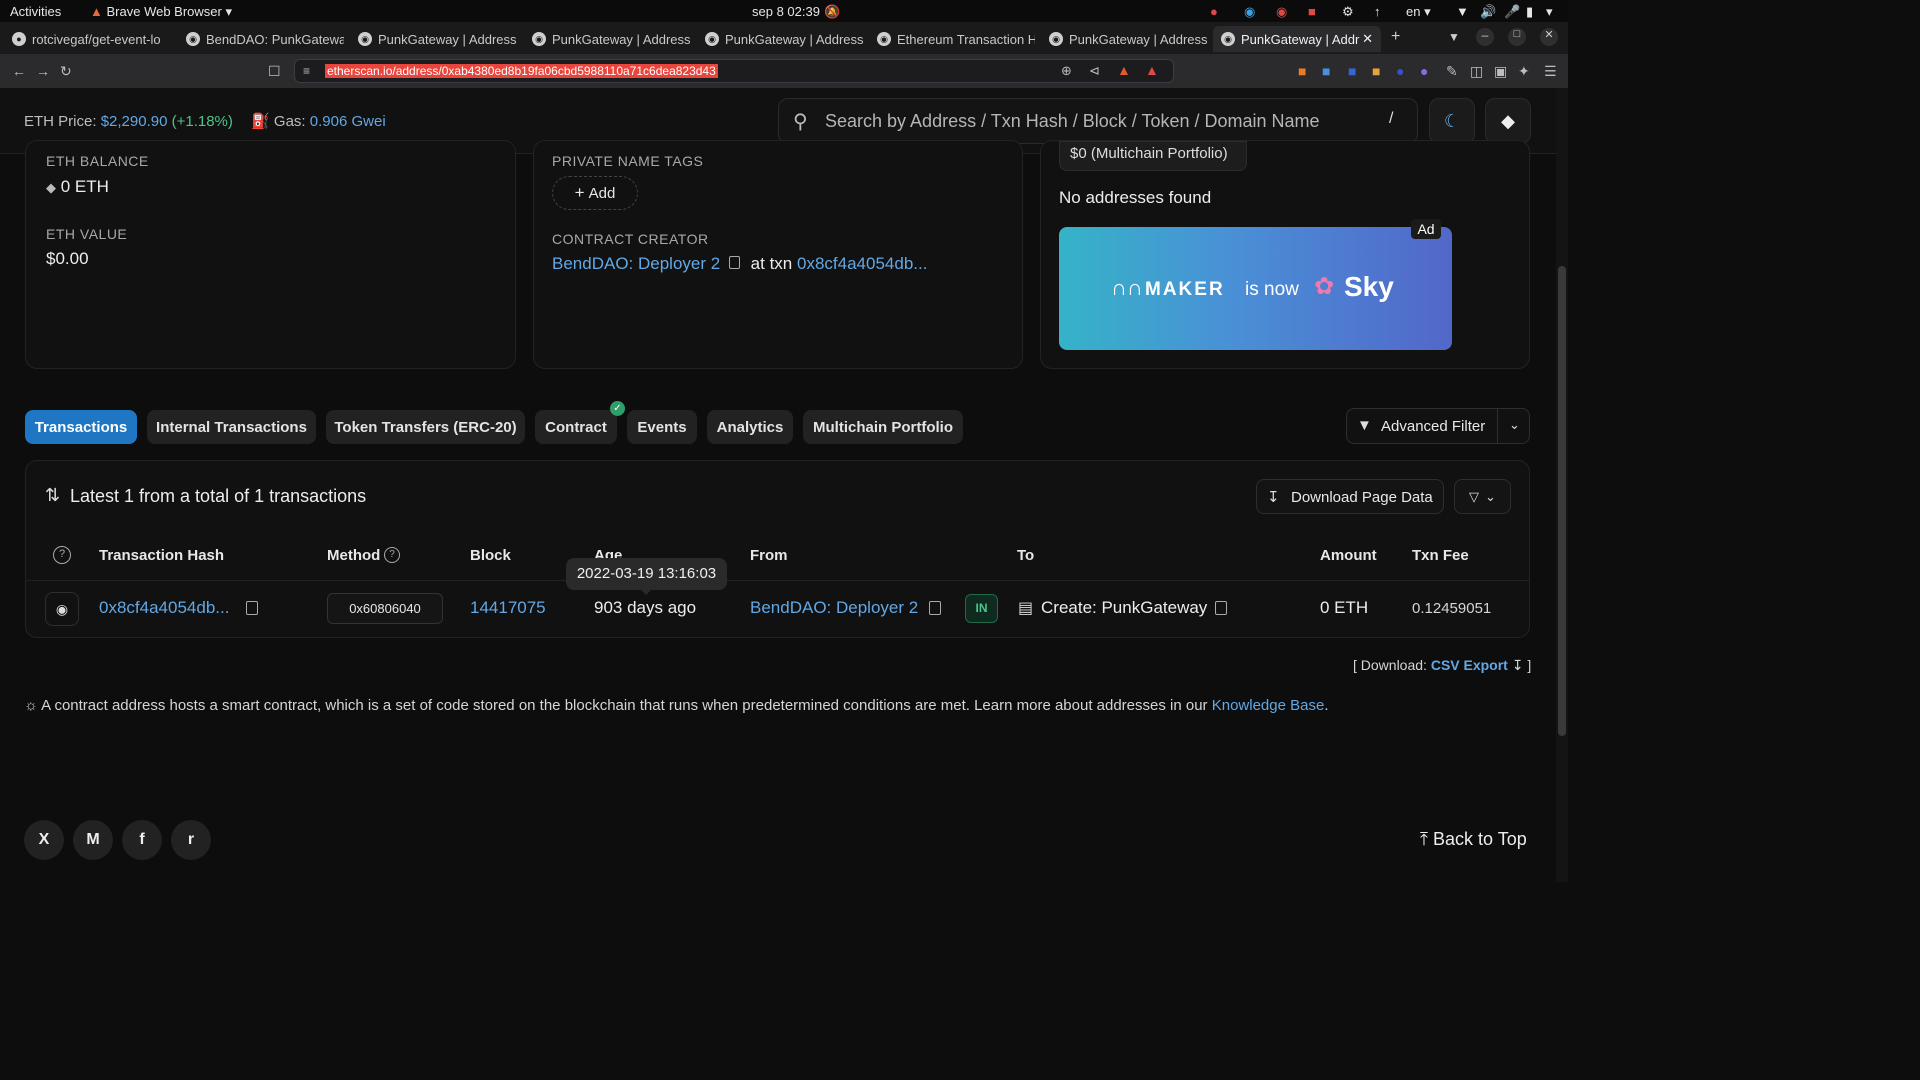 The width and height of the screenshot is (1920, 1080). Describe the element at coordinates (142, 840) in the screenshot. I see `facebook-icon: f` at that location.